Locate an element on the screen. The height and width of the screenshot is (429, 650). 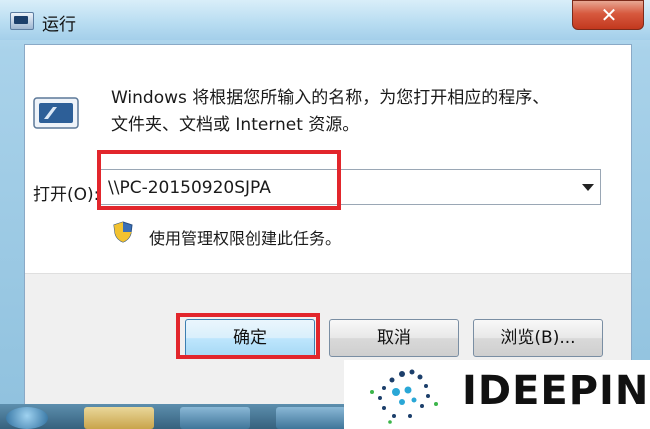
ok-button: 确定 is located at coordinates (250, 338).